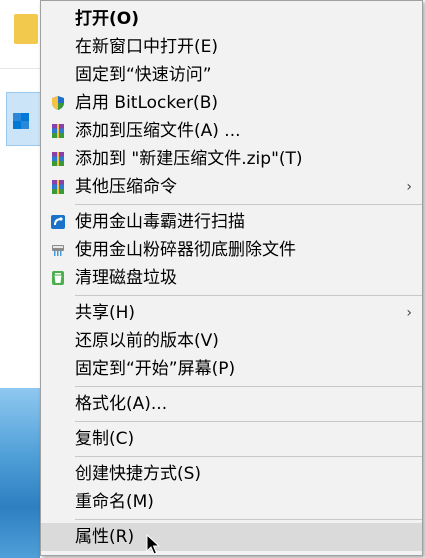 The height and width of the screenshot is (558, 425). What do you see at coordinates (185, 250) in the screenshot?
I see `menu-item-label: 使用金山粉碎器彻底删除文件` at bounding box center [185, 250].